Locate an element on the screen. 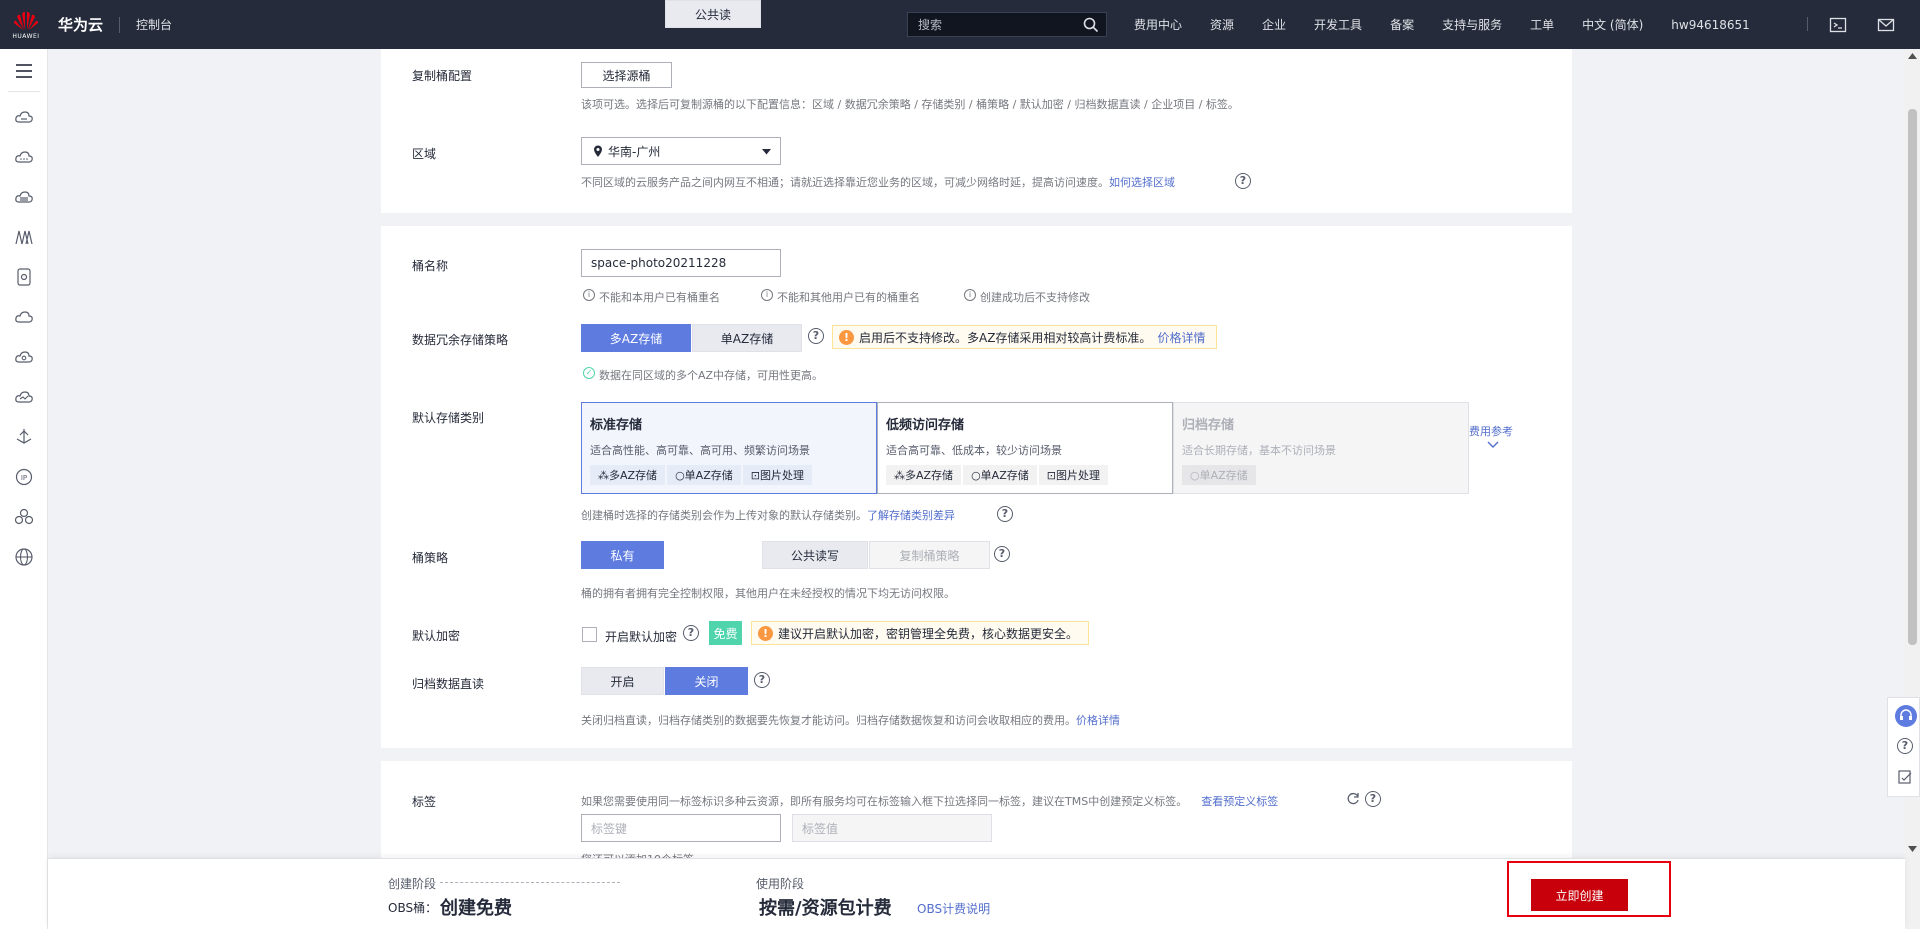  archive-read-on-option: 开启 is located at coordinates (622, 681).